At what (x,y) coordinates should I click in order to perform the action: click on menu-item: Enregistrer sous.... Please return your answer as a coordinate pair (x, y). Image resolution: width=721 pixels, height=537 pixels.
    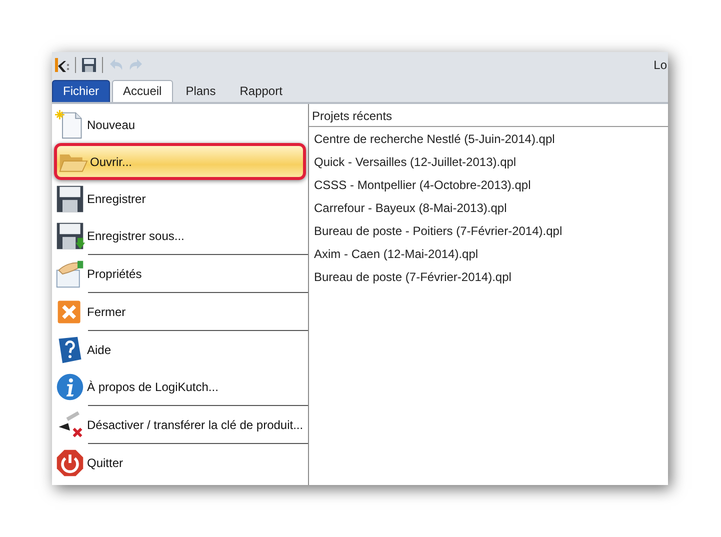
    Looking at the image, I should click on (180, 235).